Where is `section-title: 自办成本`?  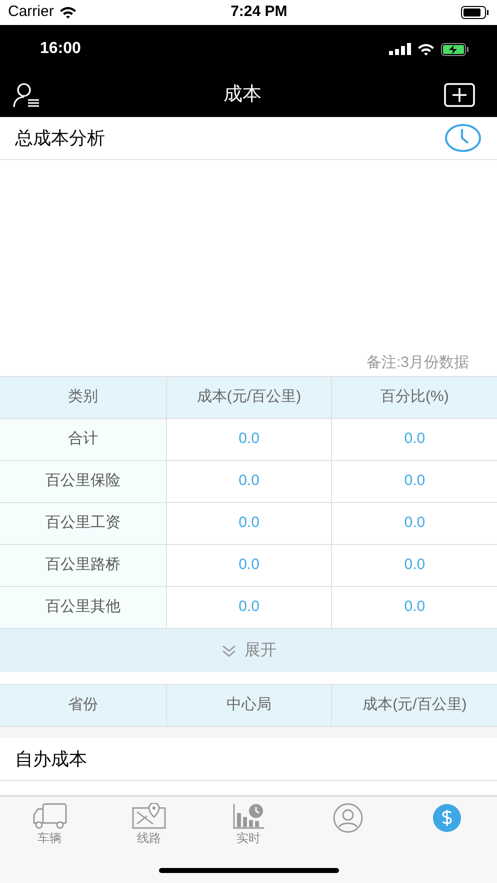 section-title: 自办成本 is located at coordinates (51, 759).